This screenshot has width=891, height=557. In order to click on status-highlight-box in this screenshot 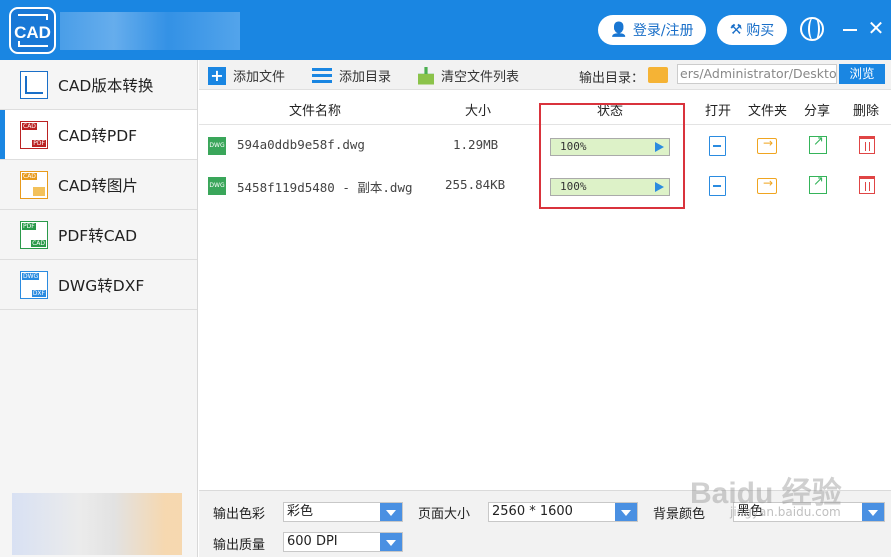, I will do `click(612, 156)`.